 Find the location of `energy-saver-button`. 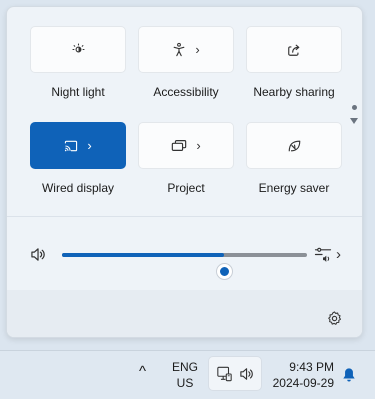

energy-saver-button is located at coordinates (294, 145).